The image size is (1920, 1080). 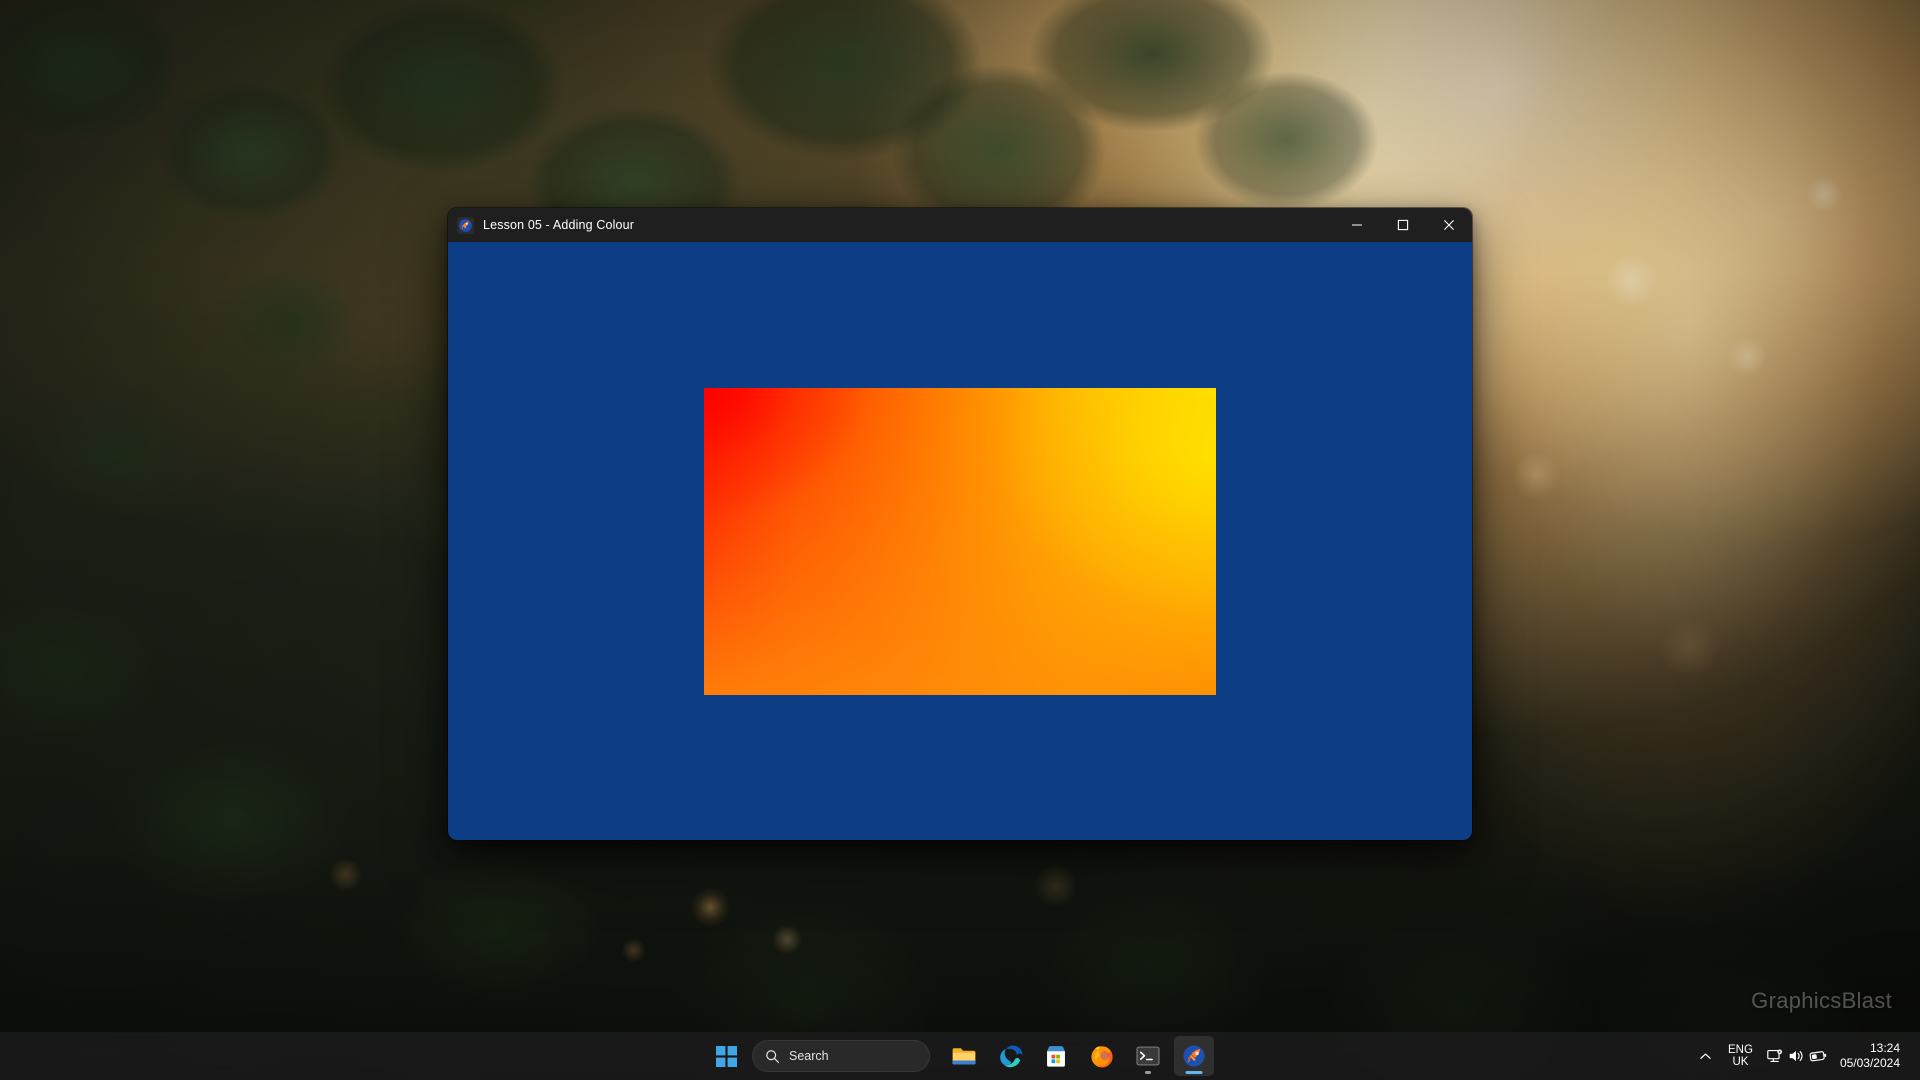 I want to click on microsoft-edge-icon, so click(x=1011, y=1056).